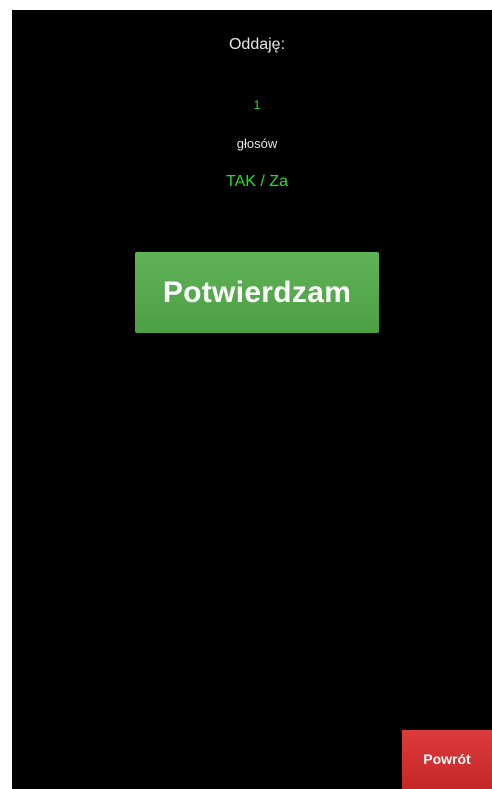 The image size is (492, 789). Describe the element at coordinates (257, 181) in the screenshot. I see `vote-choice: TAK / Za` at that location.